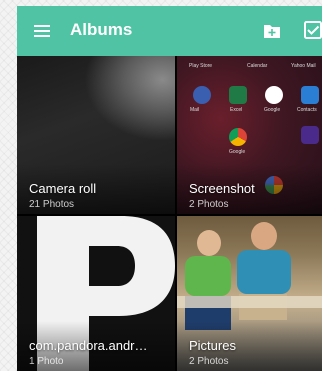 This screenshot has width=322, height=371. I want to click on app-label: Contacts, so click(307, 110).